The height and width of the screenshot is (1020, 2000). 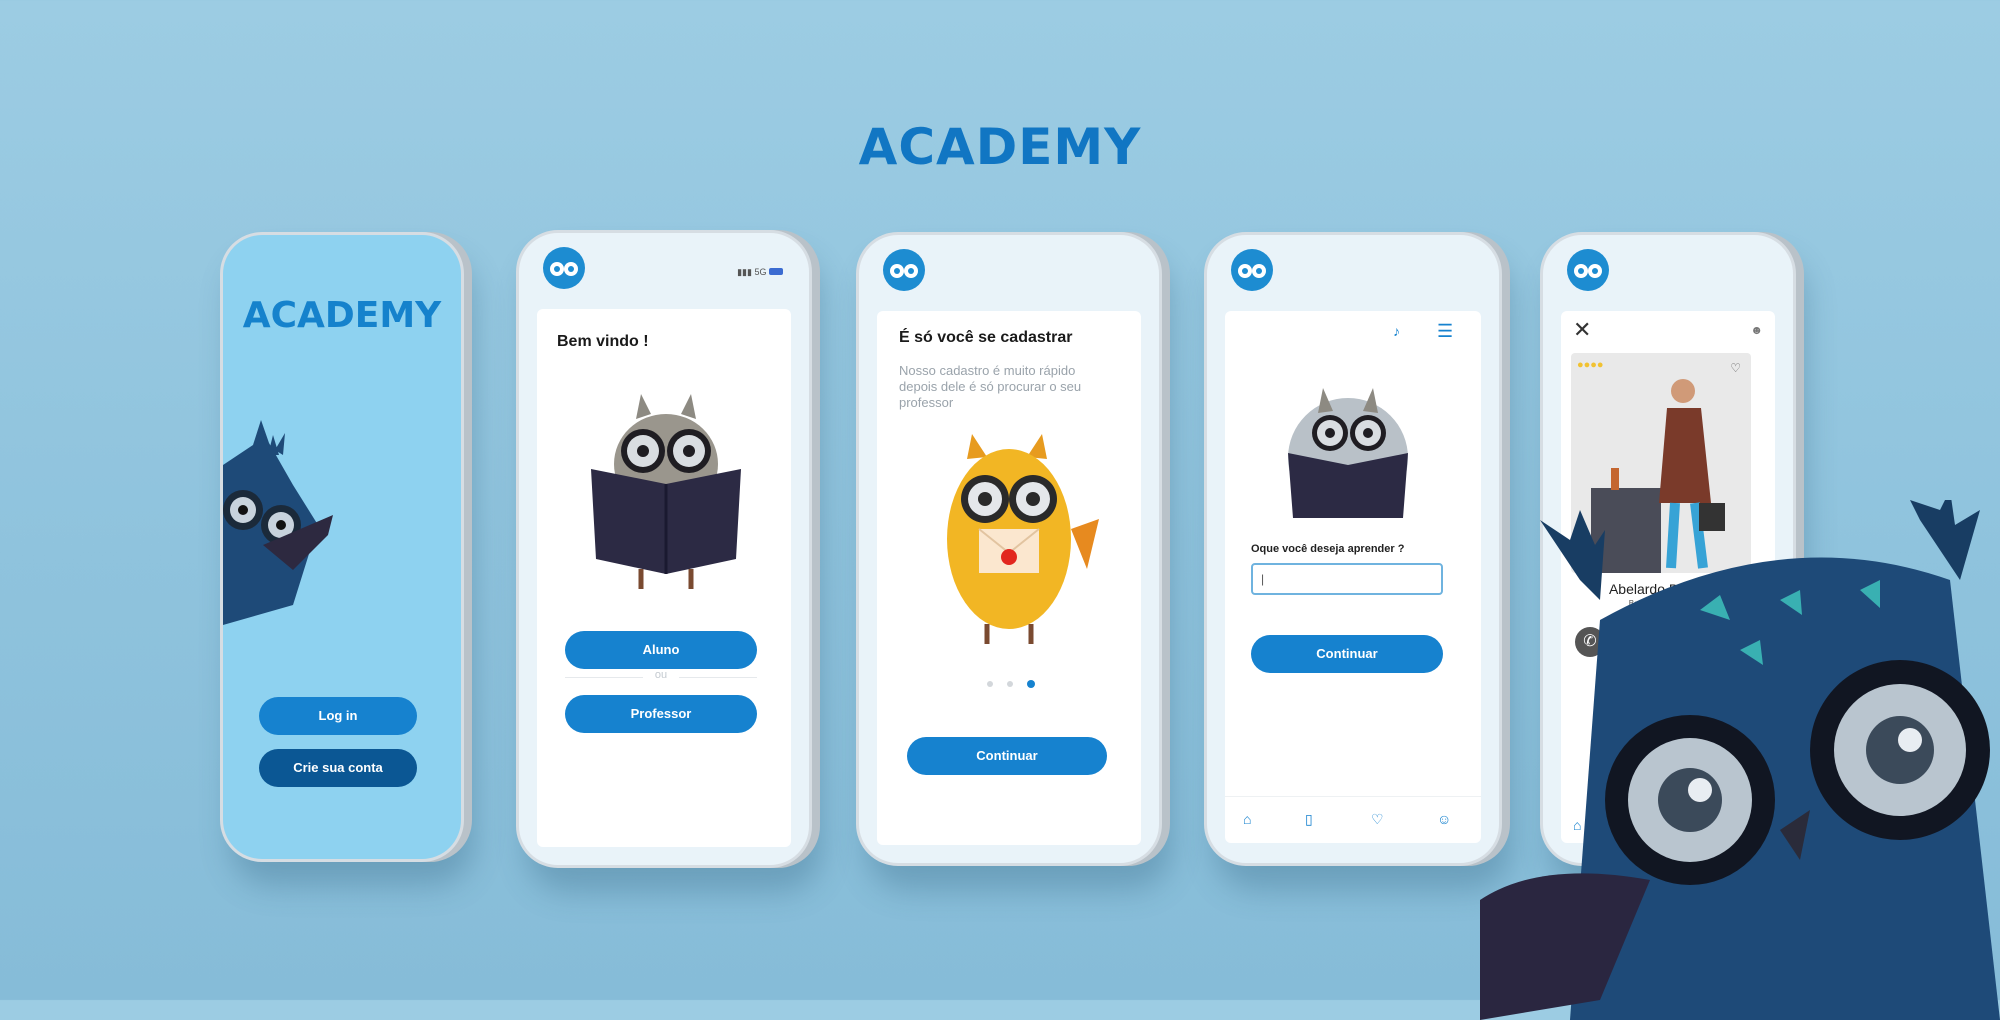 I want to click on student-button: Aluno, so click(x=661, y=650).